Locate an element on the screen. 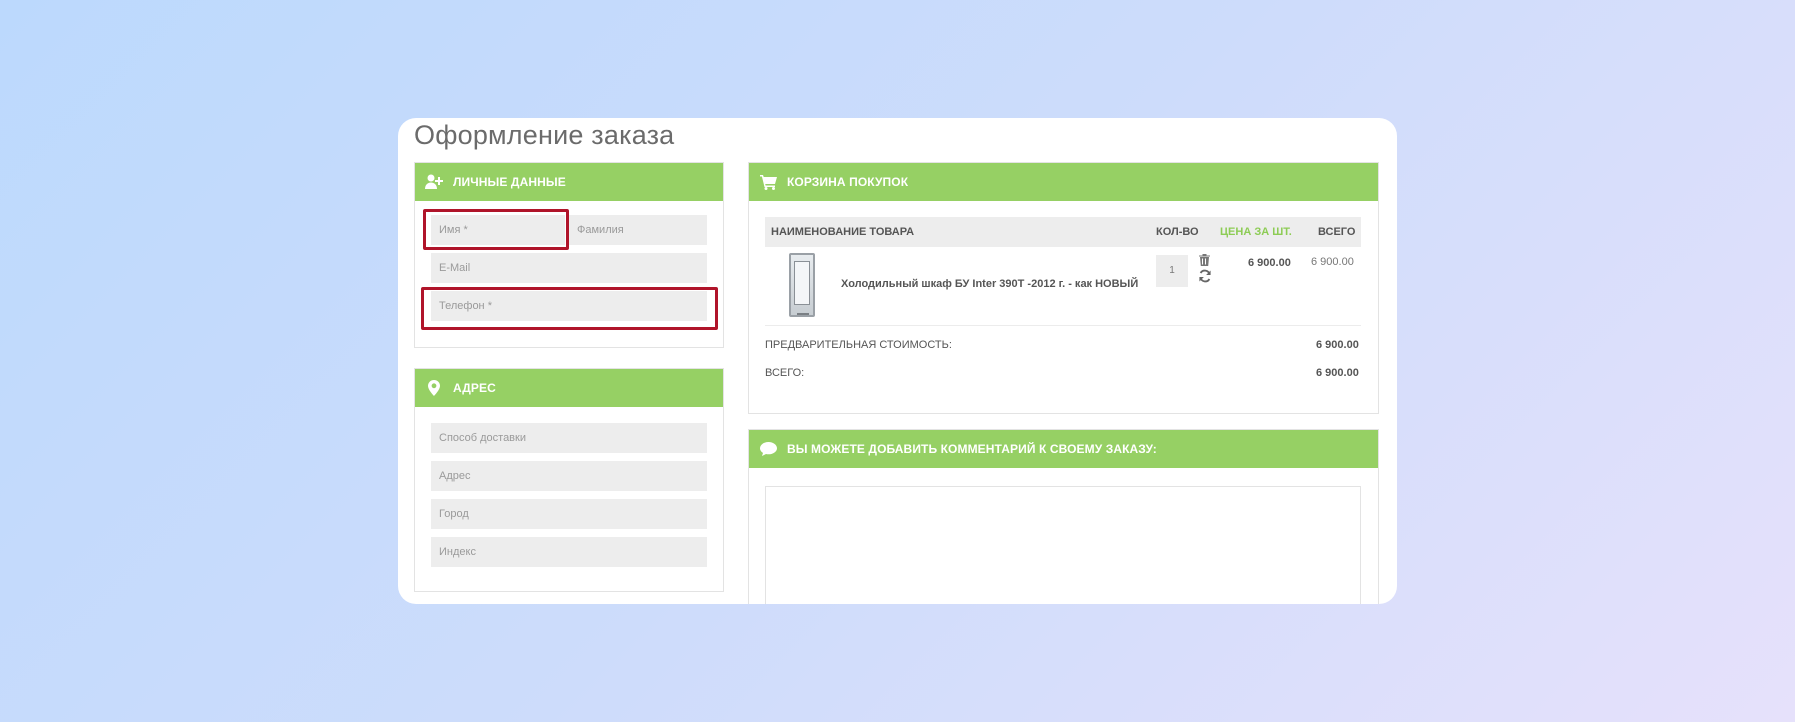  last-name-field: Фамилия is located at coordinates (638, 230).